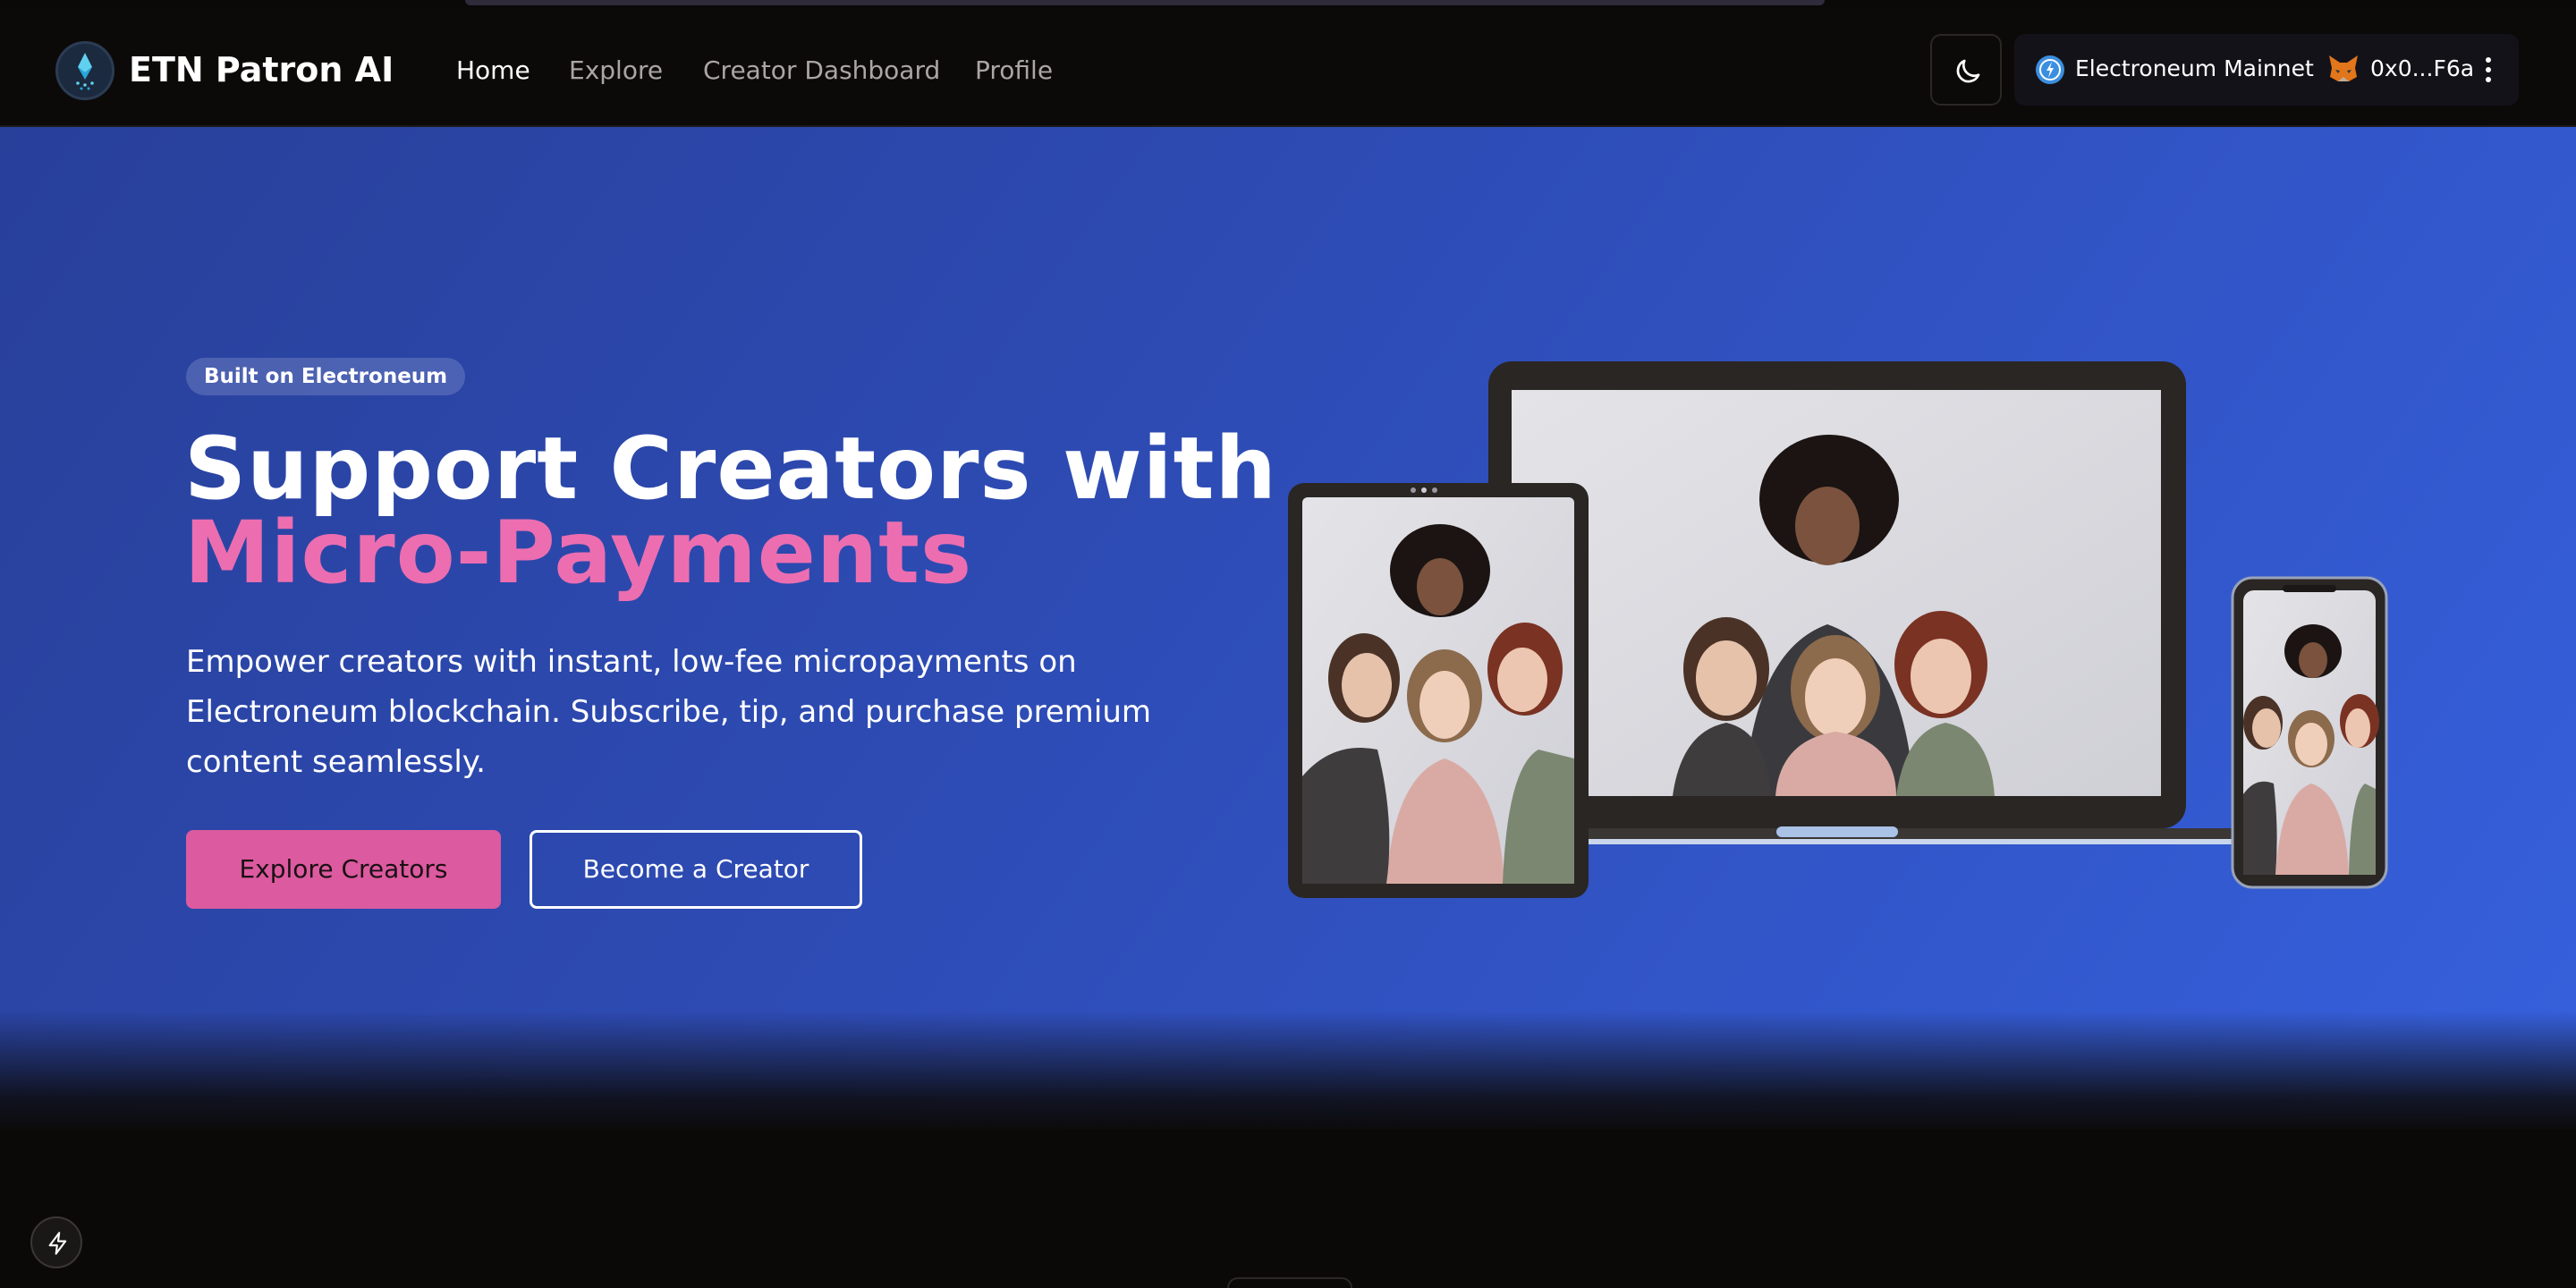 The width and height of the screenshot is (2576, 1288). What do you see at coordinates (2488, 69) in the screenshot?
I see `kebab-menu-icon` at bounding box center [2488, 69].